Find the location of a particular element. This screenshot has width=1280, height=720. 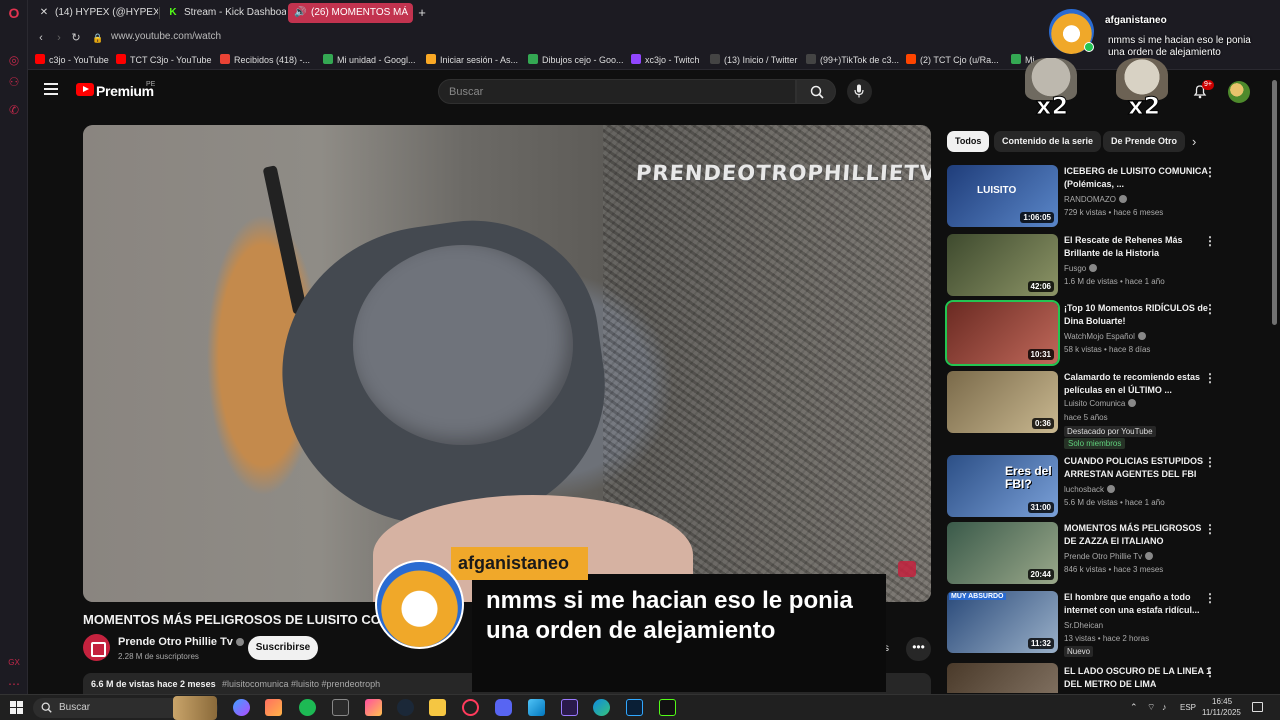

kick-icon is located at coordinates (667, 707).